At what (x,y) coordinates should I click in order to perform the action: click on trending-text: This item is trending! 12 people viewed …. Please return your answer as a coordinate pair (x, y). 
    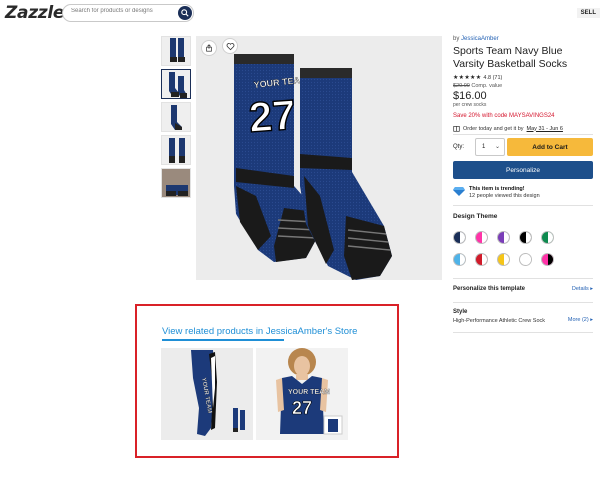
    Looking at the image, I should click on (504, 193).